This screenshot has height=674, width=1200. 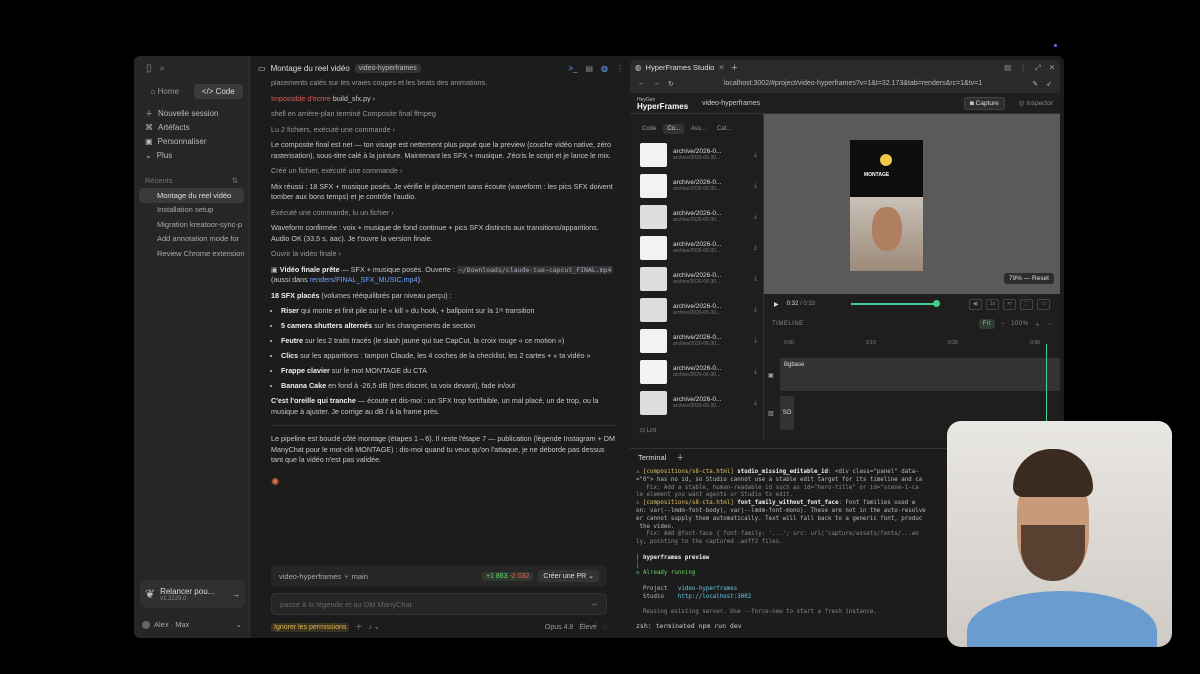 I want to click on player-actions: ◀) 1x ⟲ ⛶ ▭, so click(x=1009, y=304).